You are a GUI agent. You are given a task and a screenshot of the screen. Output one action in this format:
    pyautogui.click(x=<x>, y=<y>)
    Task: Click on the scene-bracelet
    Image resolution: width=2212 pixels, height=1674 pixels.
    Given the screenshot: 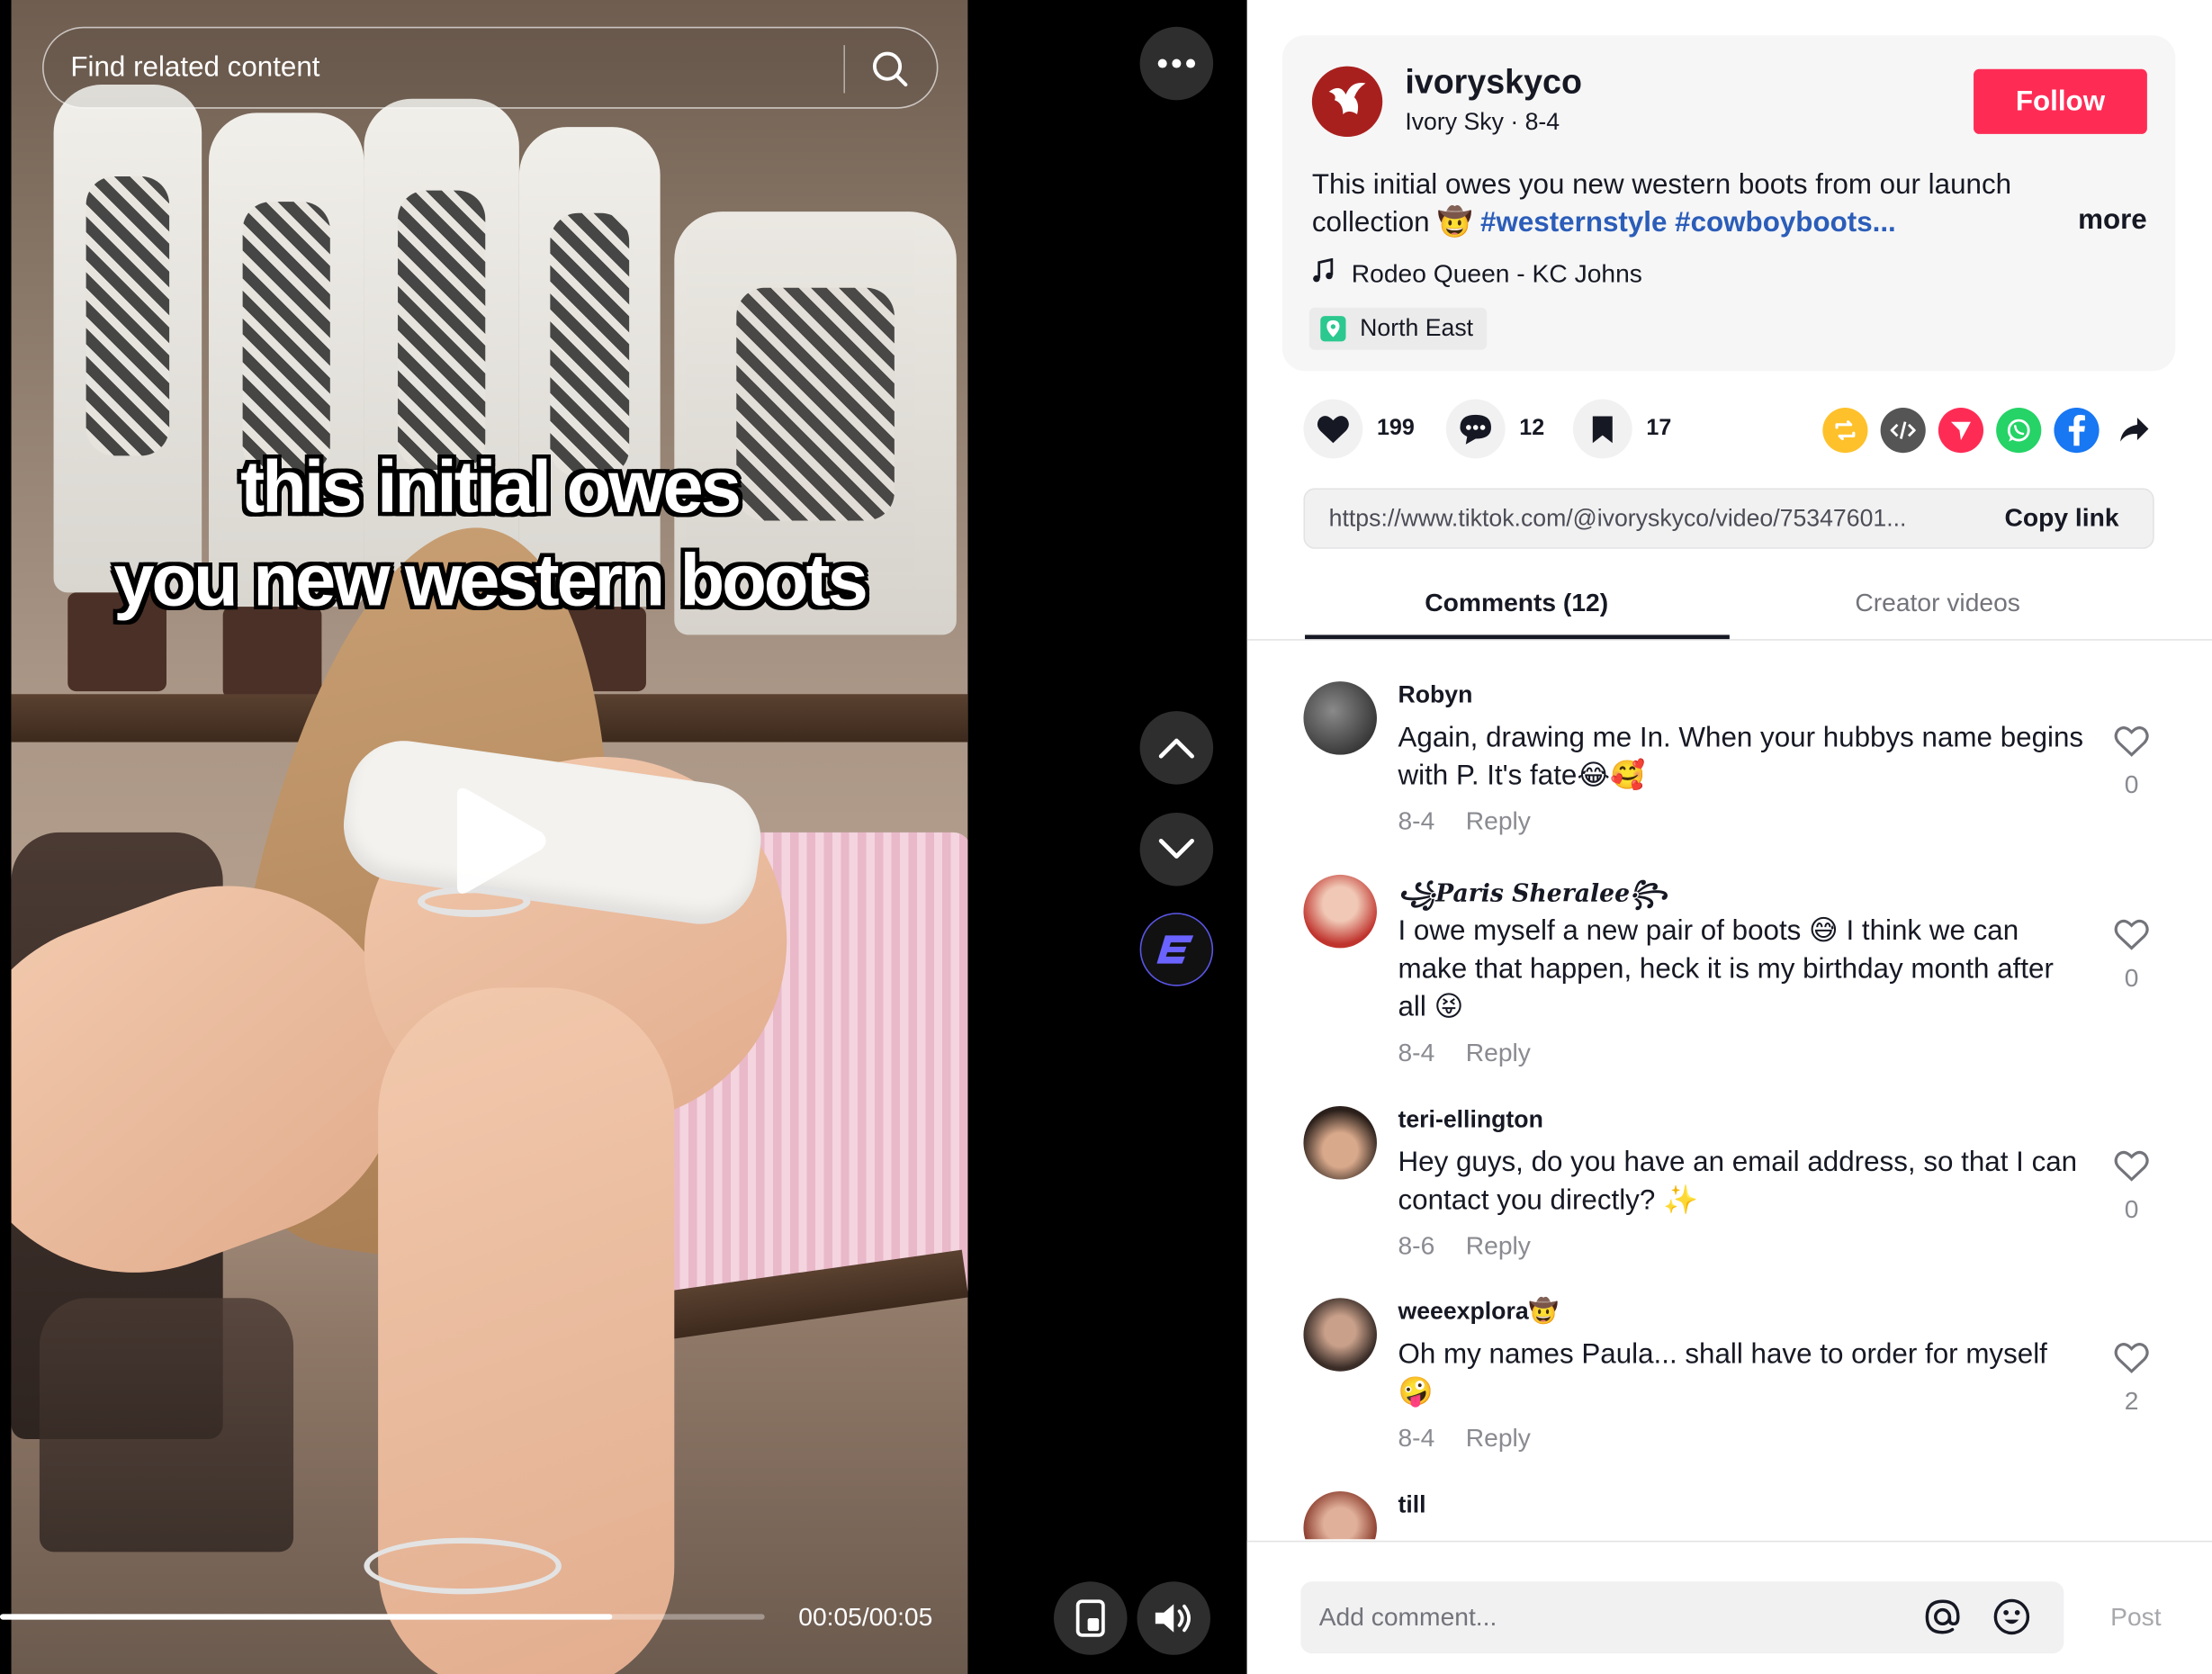 What is the action you would take?
    pyautogui.click(x=463, y=1566)
    